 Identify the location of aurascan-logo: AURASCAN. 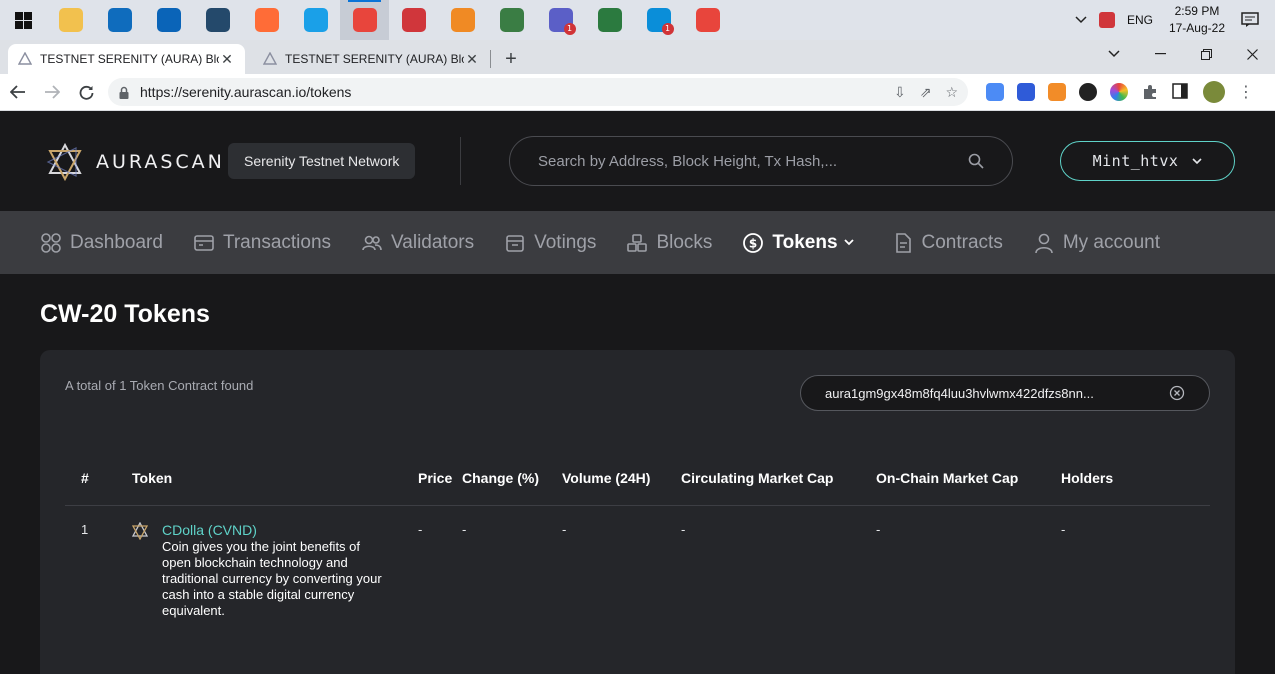
(135, 162).